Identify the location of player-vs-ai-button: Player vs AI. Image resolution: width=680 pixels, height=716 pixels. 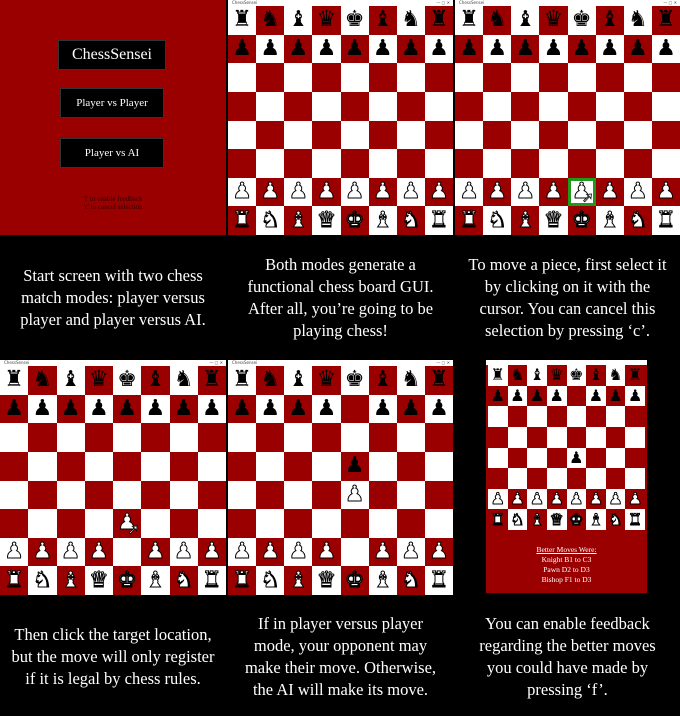
(112, 153).